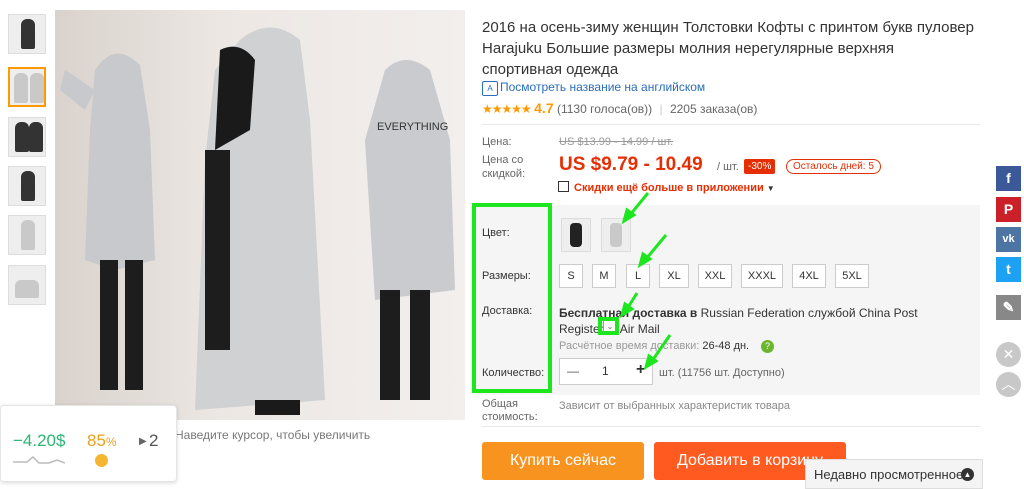 The image size is (1024, 489). I want to click on original-price: US $13.99 - 14.99 / шт., so click(616, 142).